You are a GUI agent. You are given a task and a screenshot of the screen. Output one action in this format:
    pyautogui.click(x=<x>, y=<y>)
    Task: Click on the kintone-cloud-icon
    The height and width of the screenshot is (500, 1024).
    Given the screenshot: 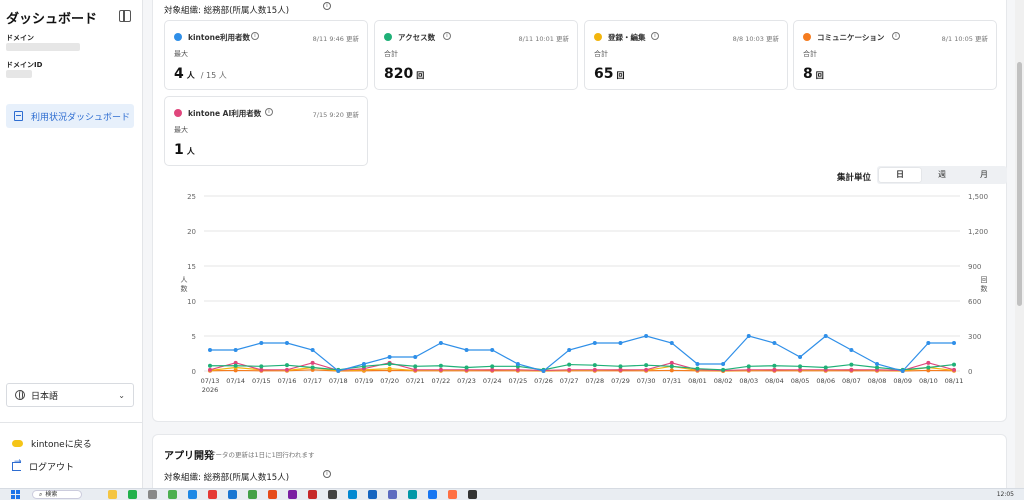 What is the action you would take?
    pyautogui.click(x=17, y=443)
    